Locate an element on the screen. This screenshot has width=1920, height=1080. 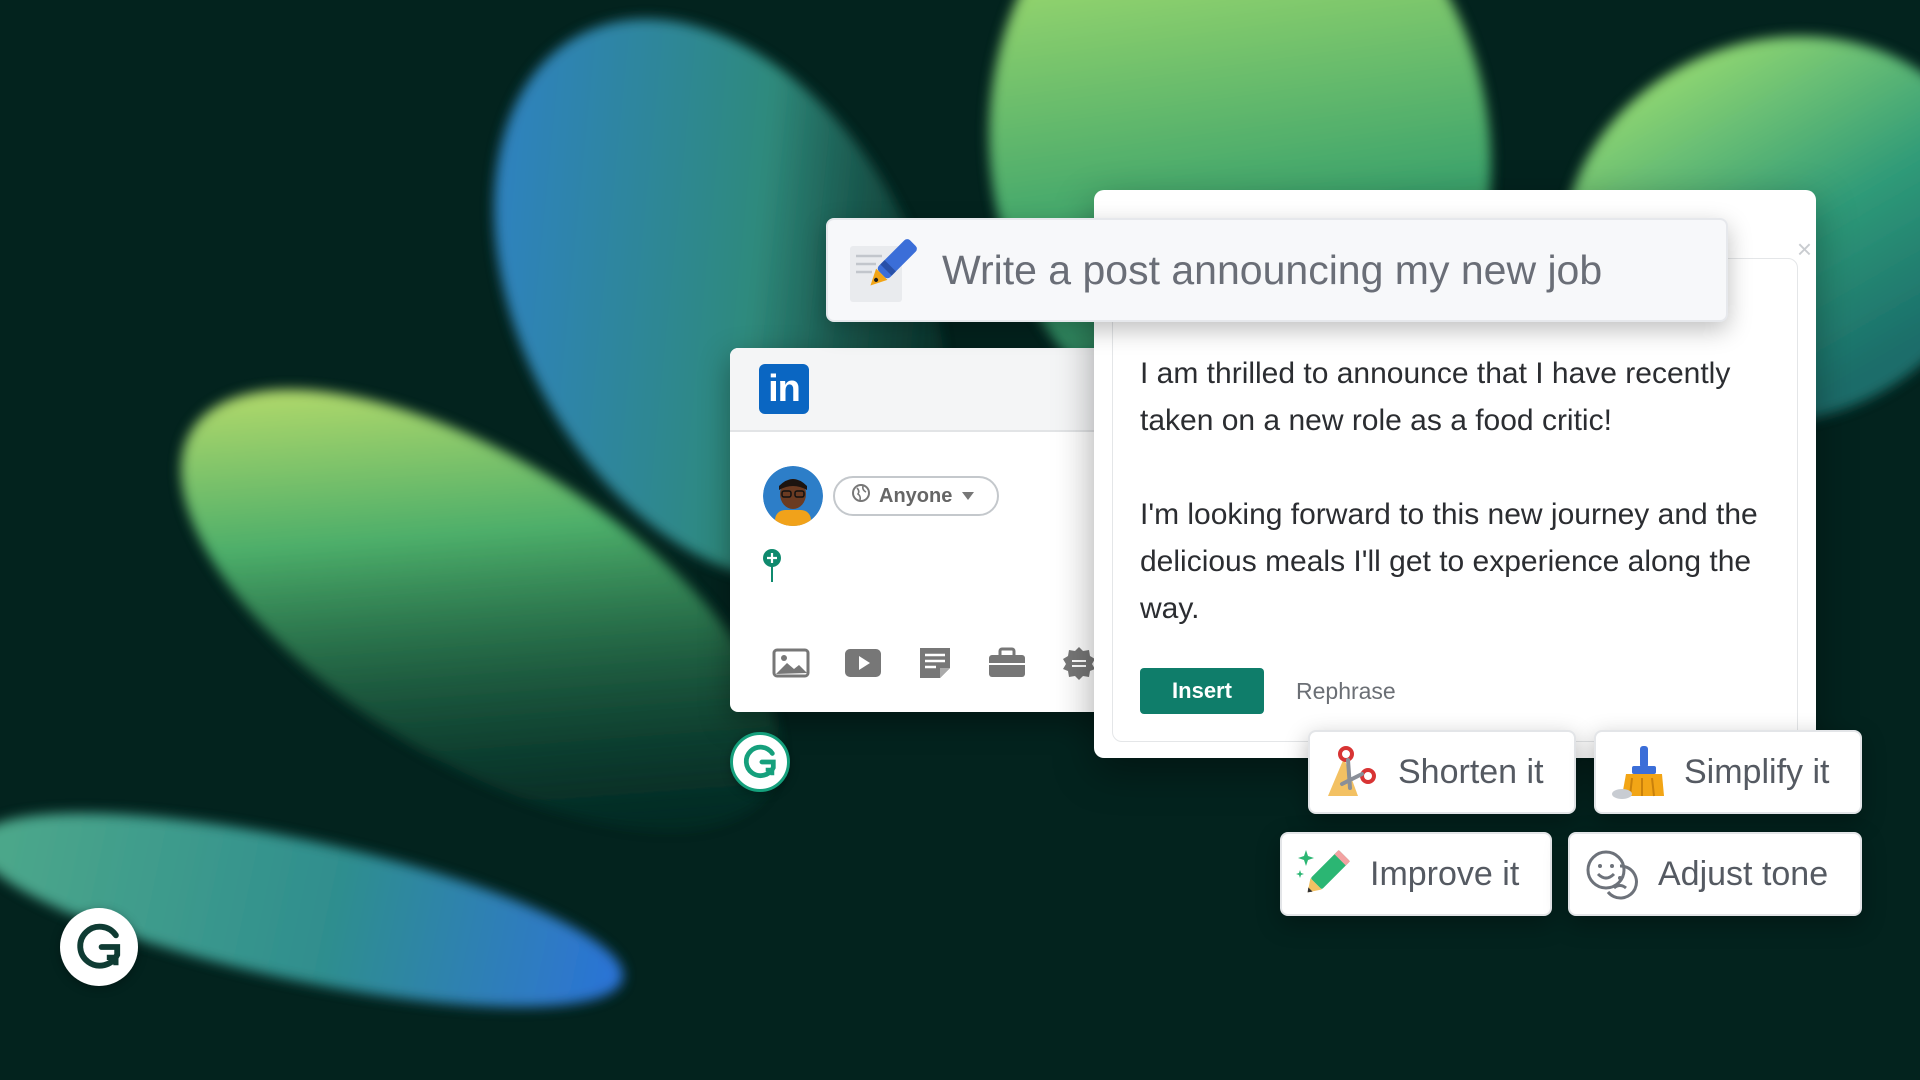
post-toolbar is located at coordinates (935, 663).